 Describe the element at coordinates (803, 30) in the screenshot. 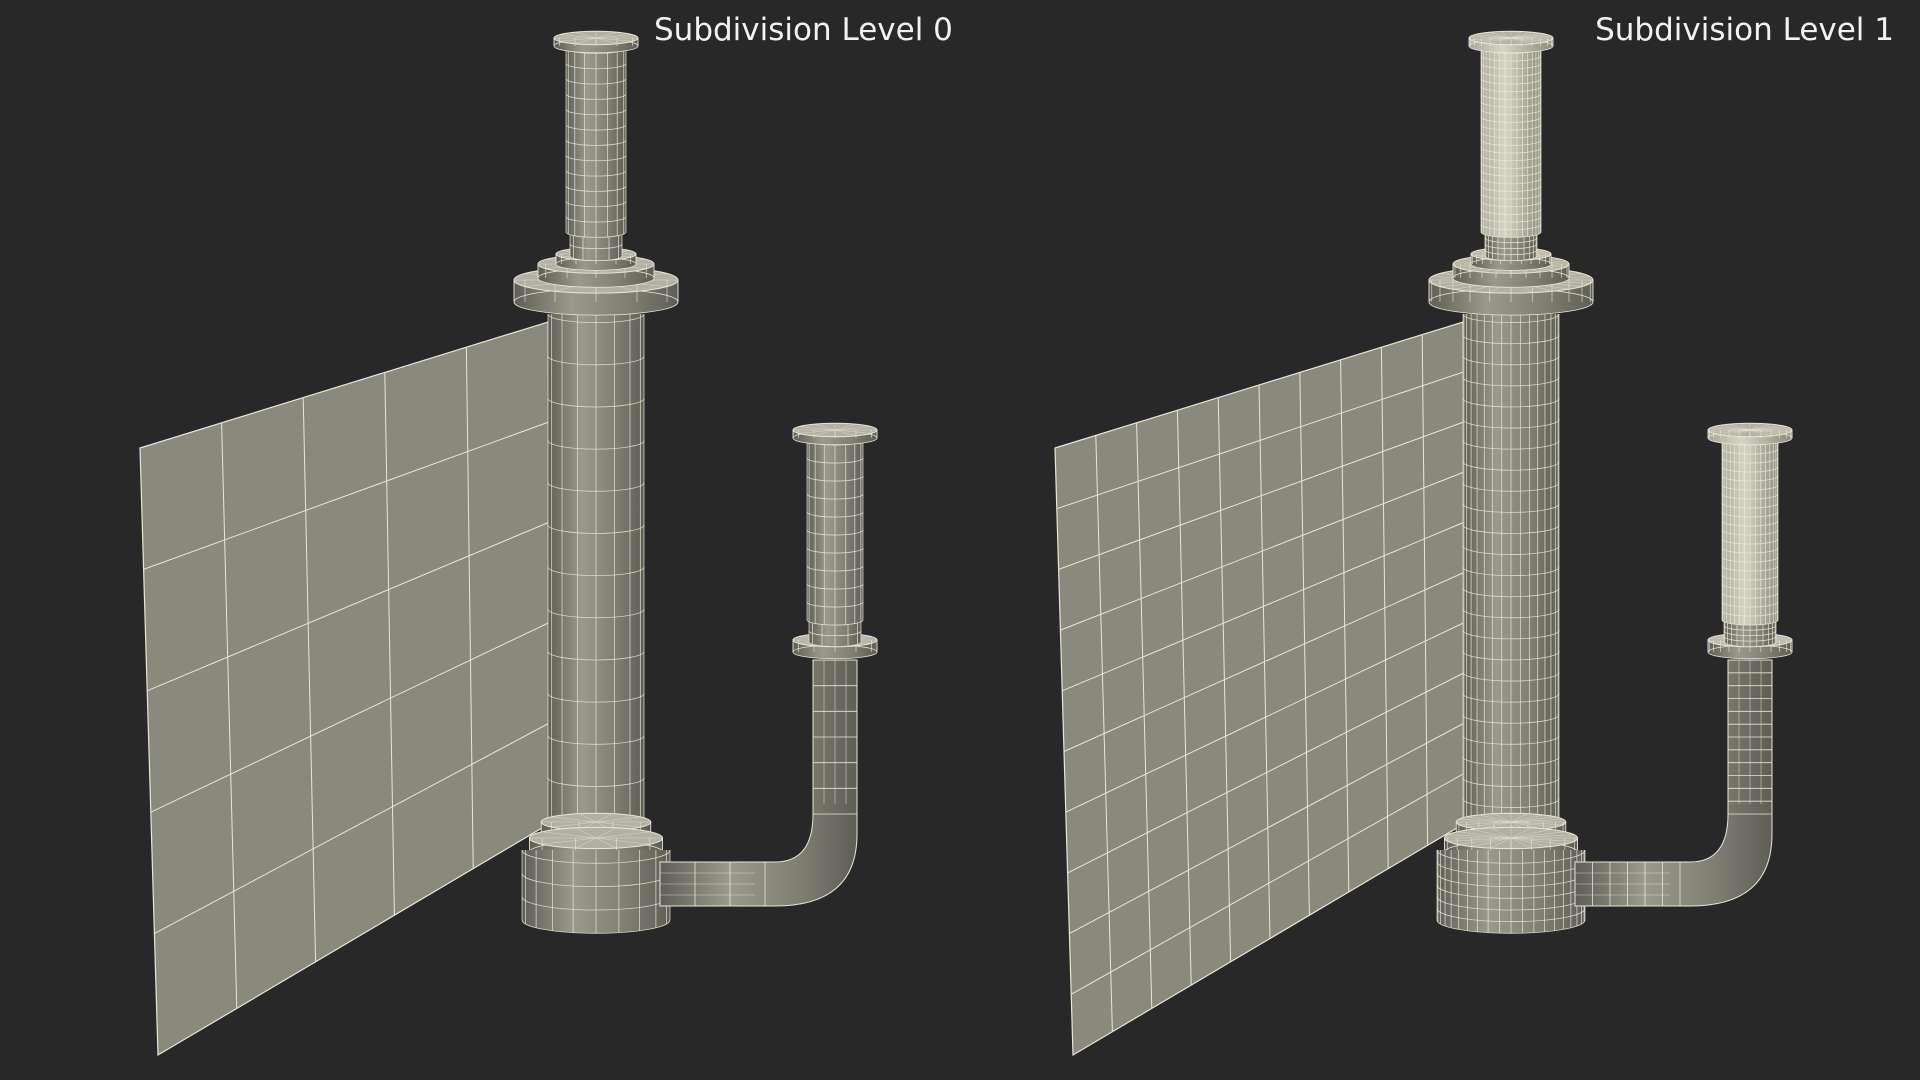

I see `subdivision-label-left: Subdivision Level 0` at that location.